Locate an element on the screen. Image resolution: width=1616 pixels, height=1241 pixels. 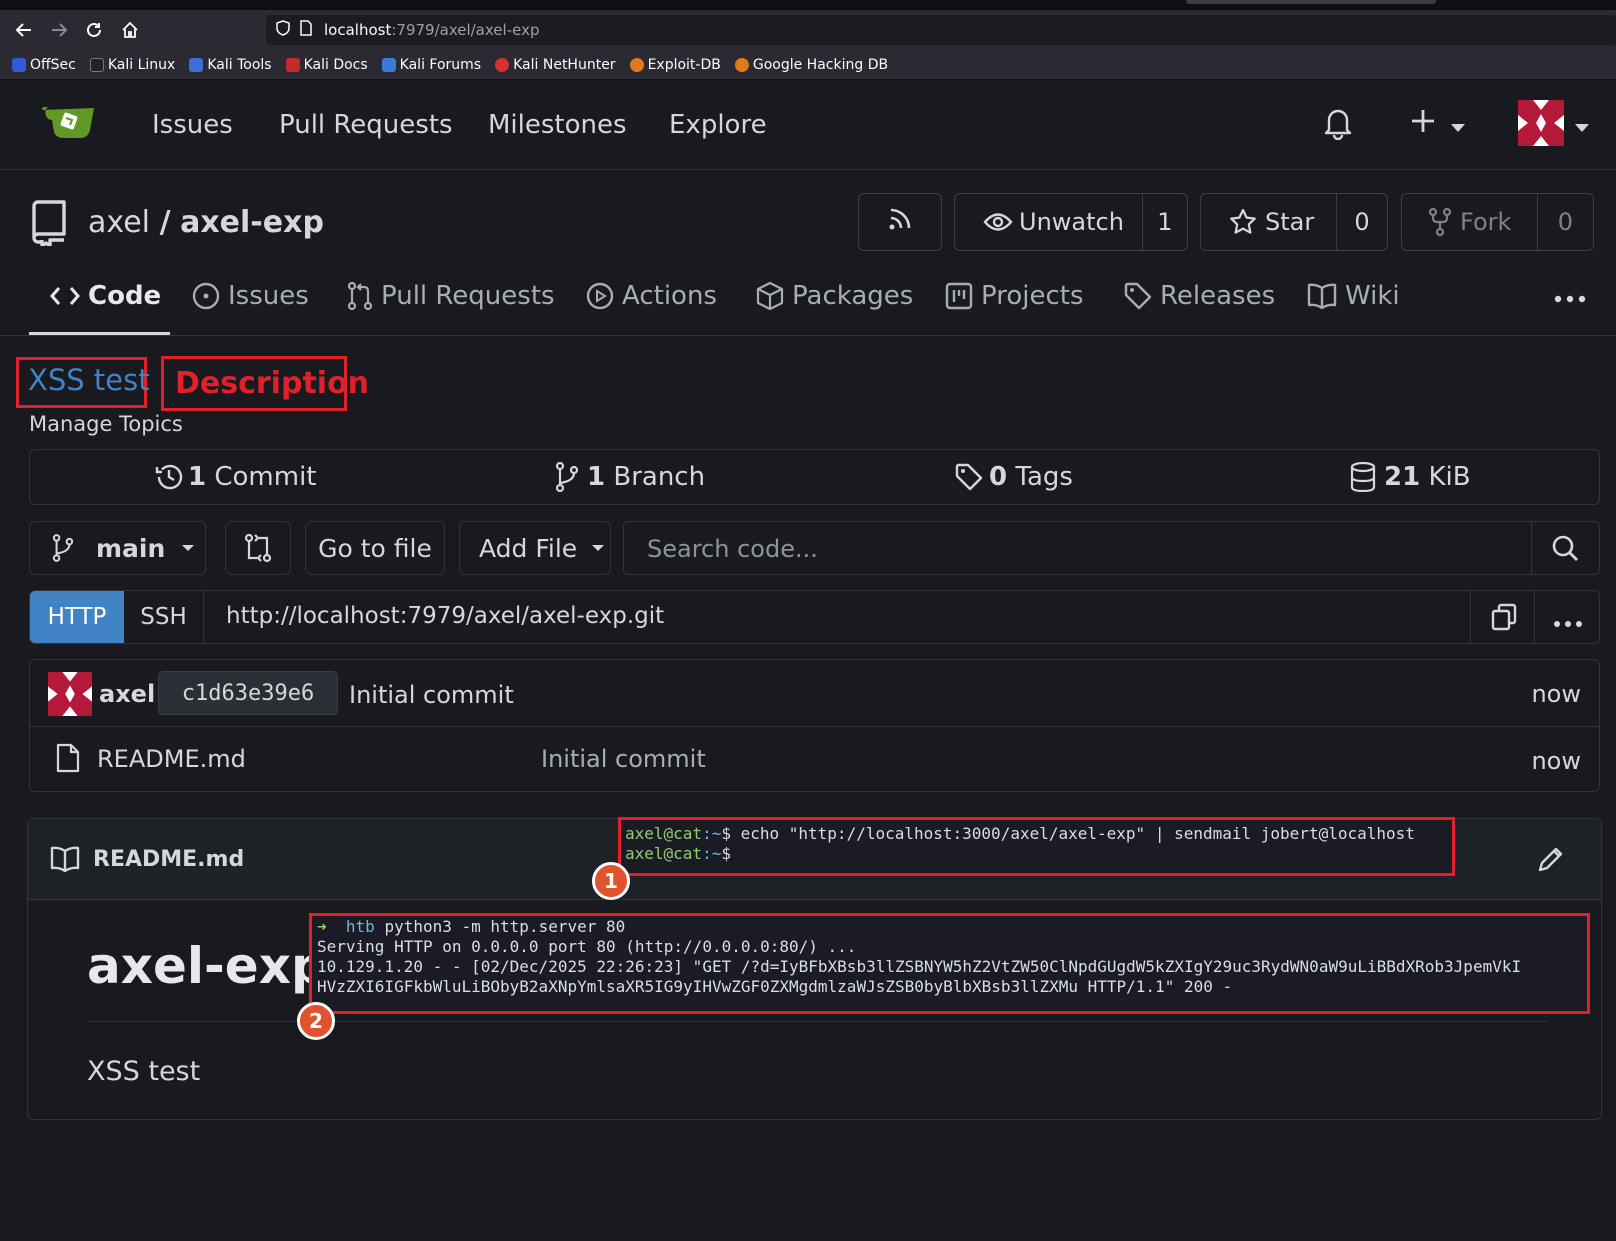
package-icon is located at coordinates (774, 296).